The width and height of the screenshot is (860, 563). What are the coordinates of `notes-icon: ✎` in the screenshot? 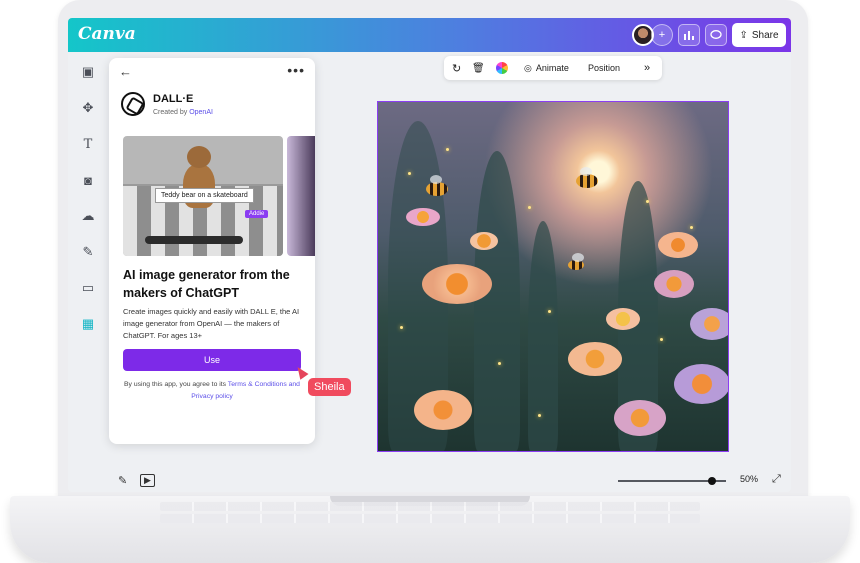 It's located at (122, 480).